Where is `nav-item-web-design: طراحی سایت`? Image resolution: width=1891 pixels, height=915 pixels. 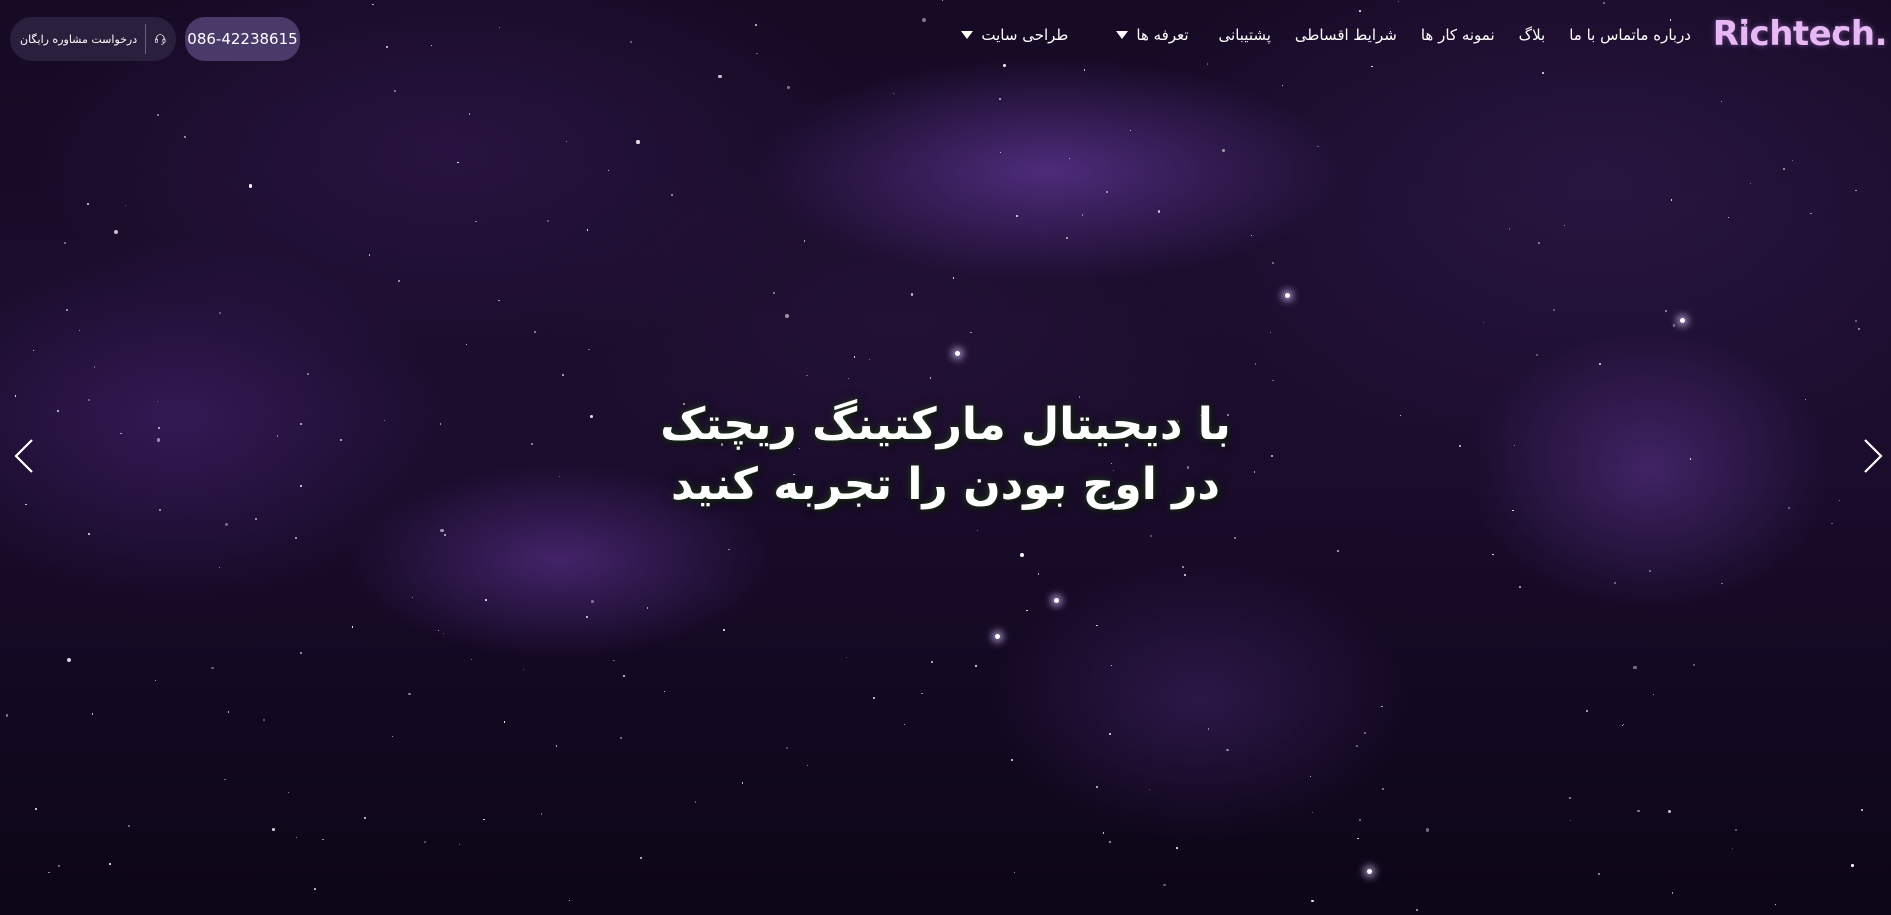 nav-item-web-design: طراحی سایت is located at coordinates (1014, 35).